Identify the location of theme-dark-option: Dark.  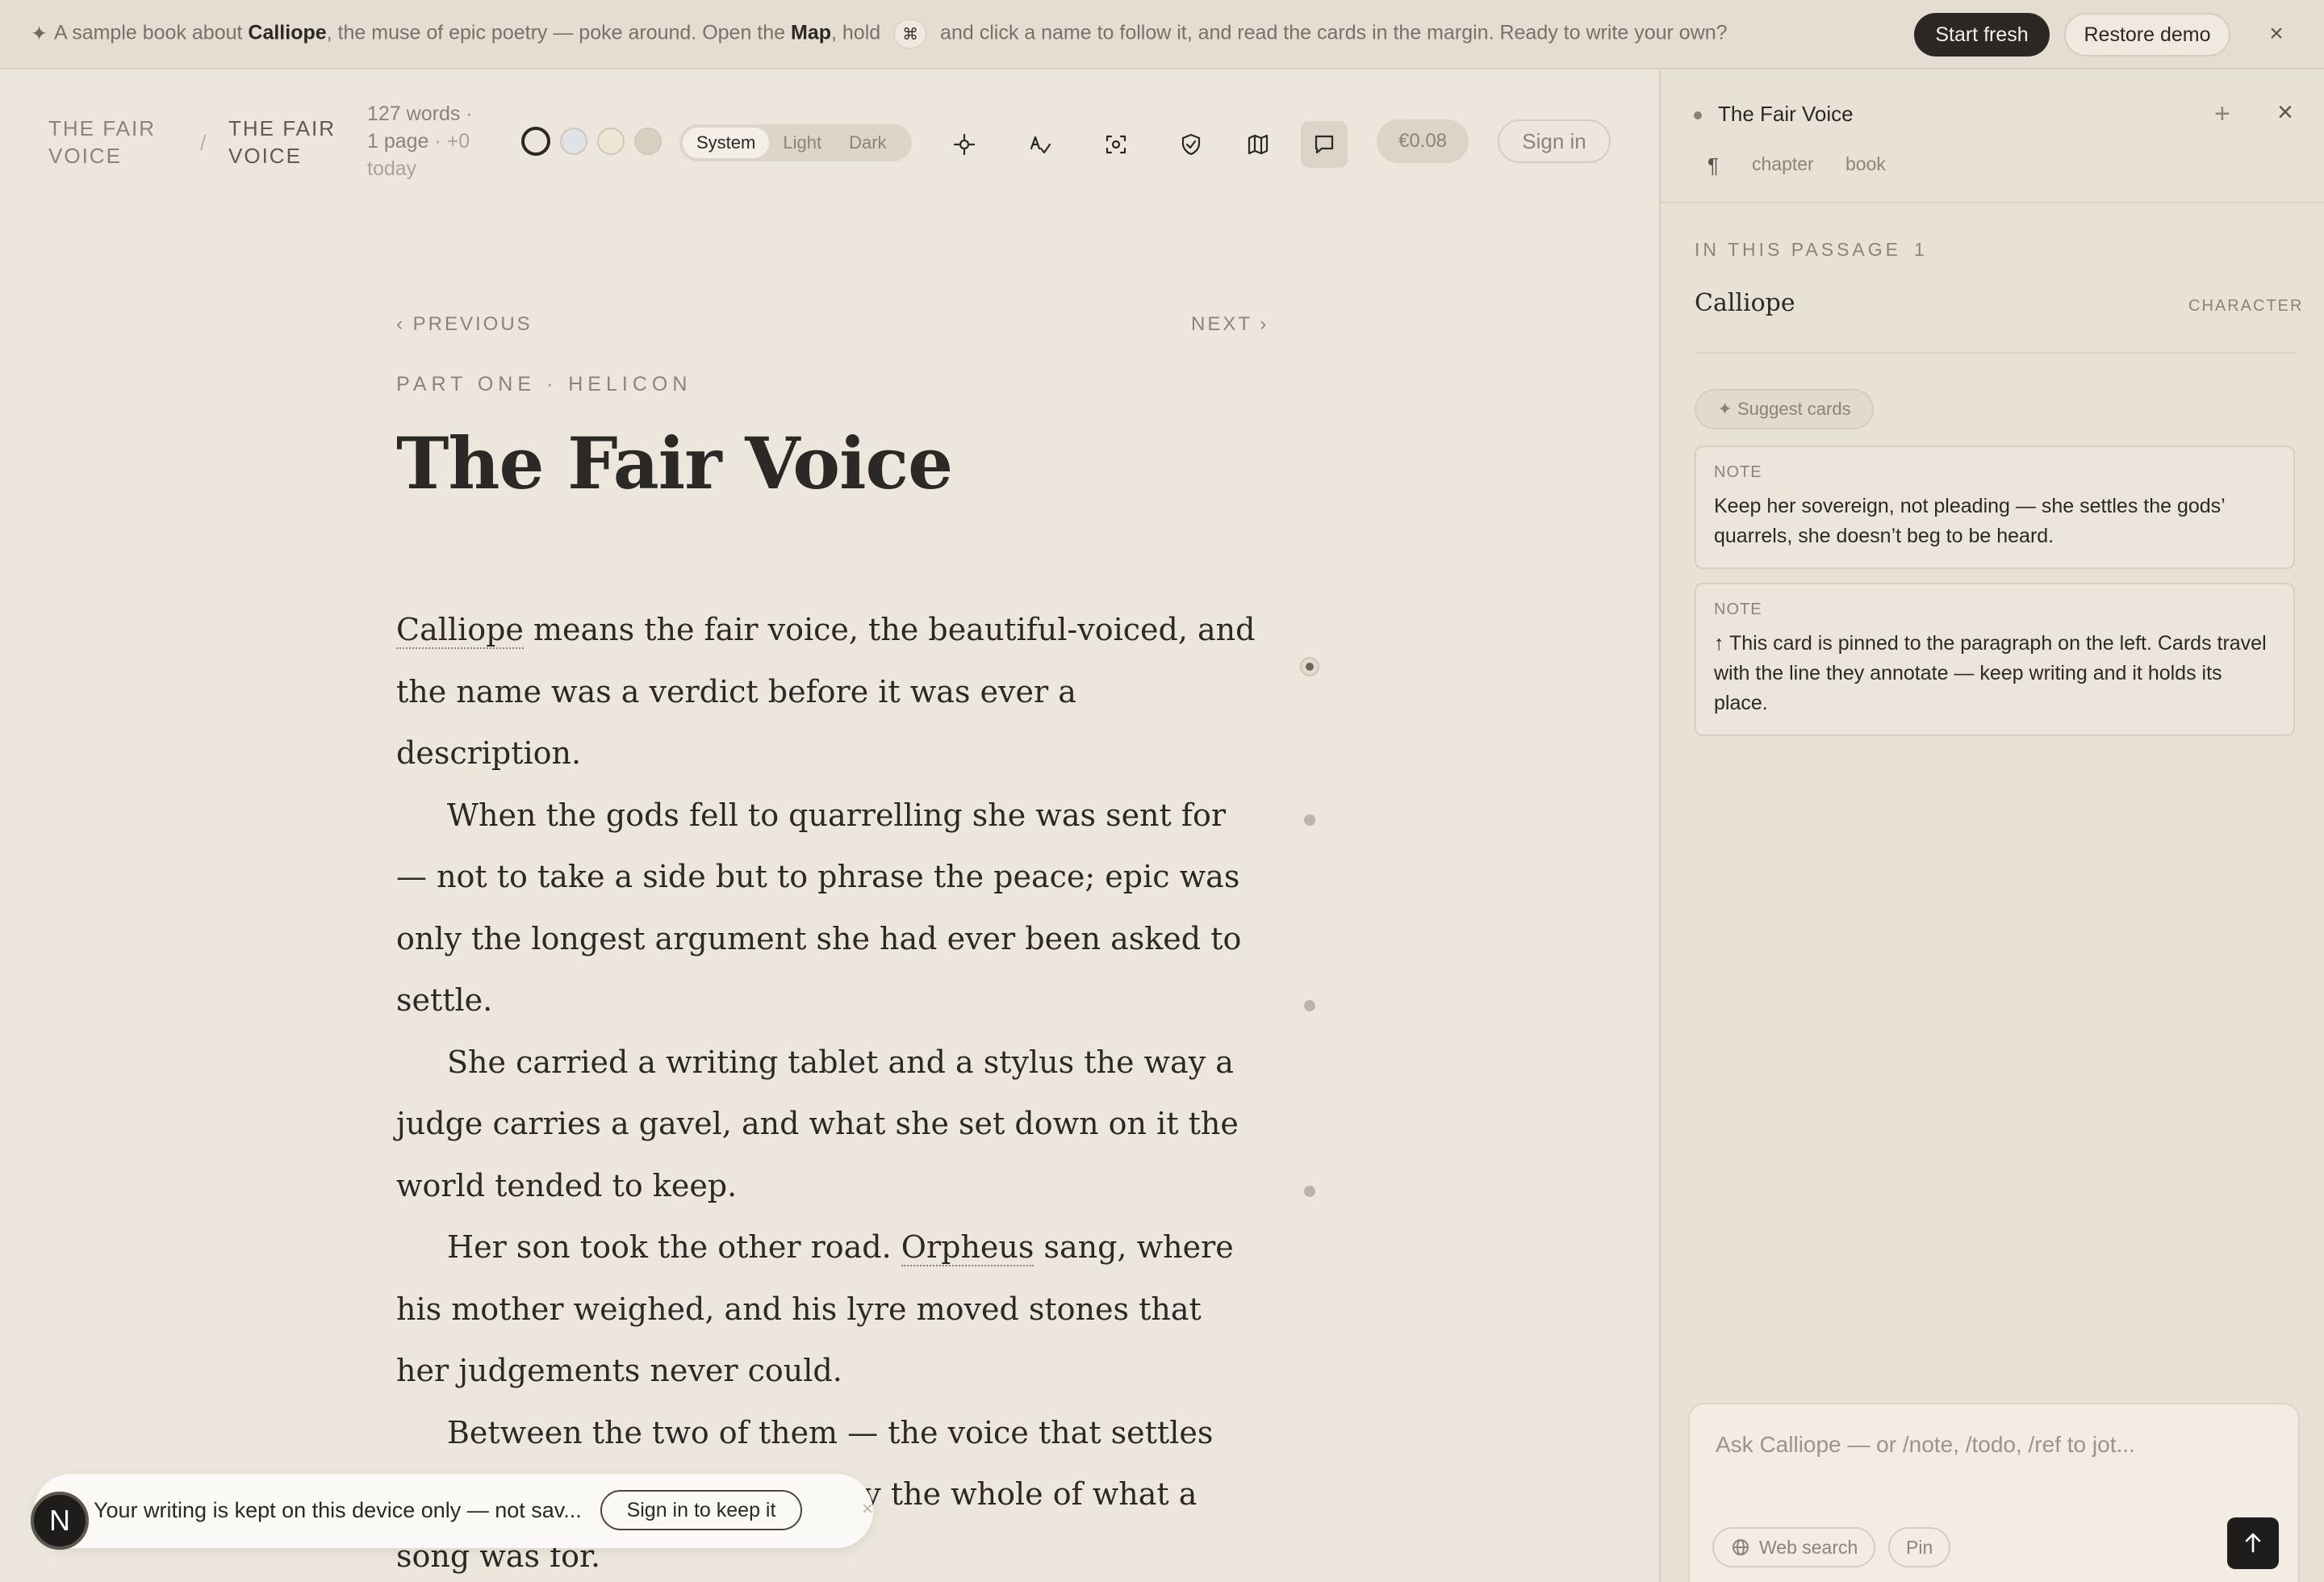
(867, 143).